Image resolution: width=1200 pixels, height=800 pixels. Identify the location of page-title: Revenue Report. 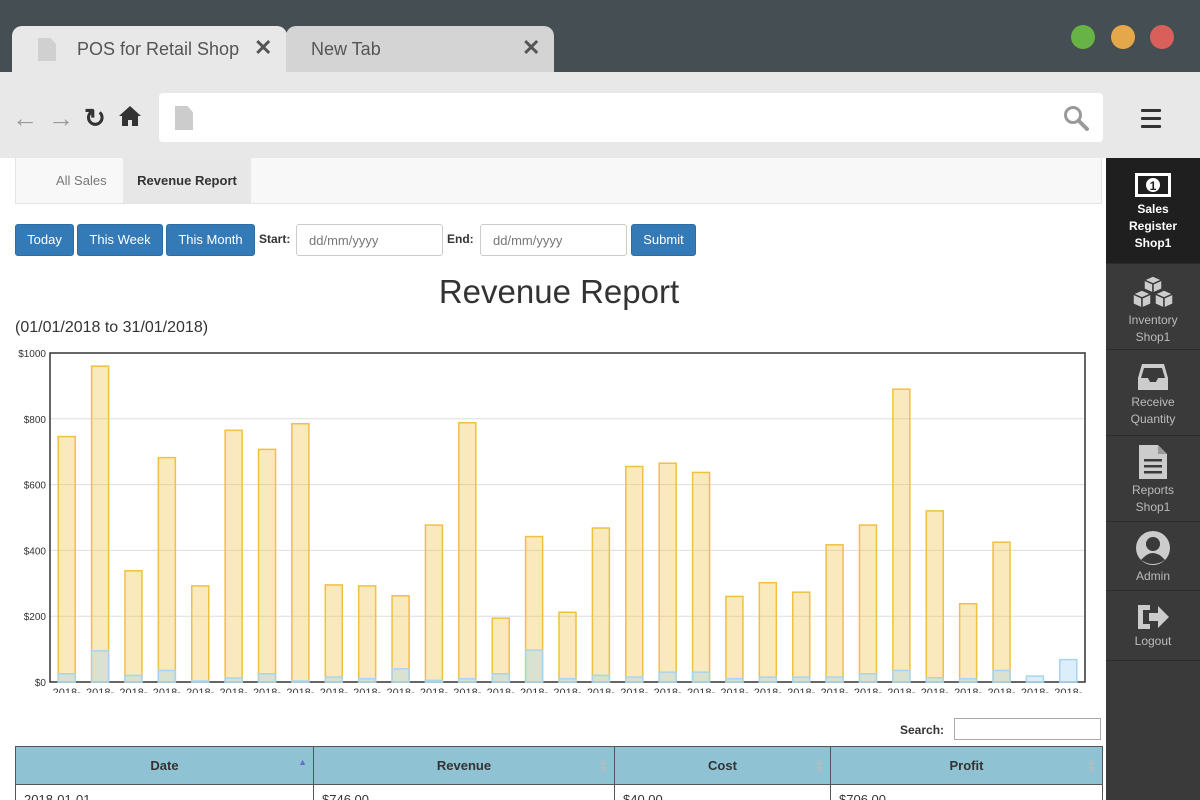
(559, 291).